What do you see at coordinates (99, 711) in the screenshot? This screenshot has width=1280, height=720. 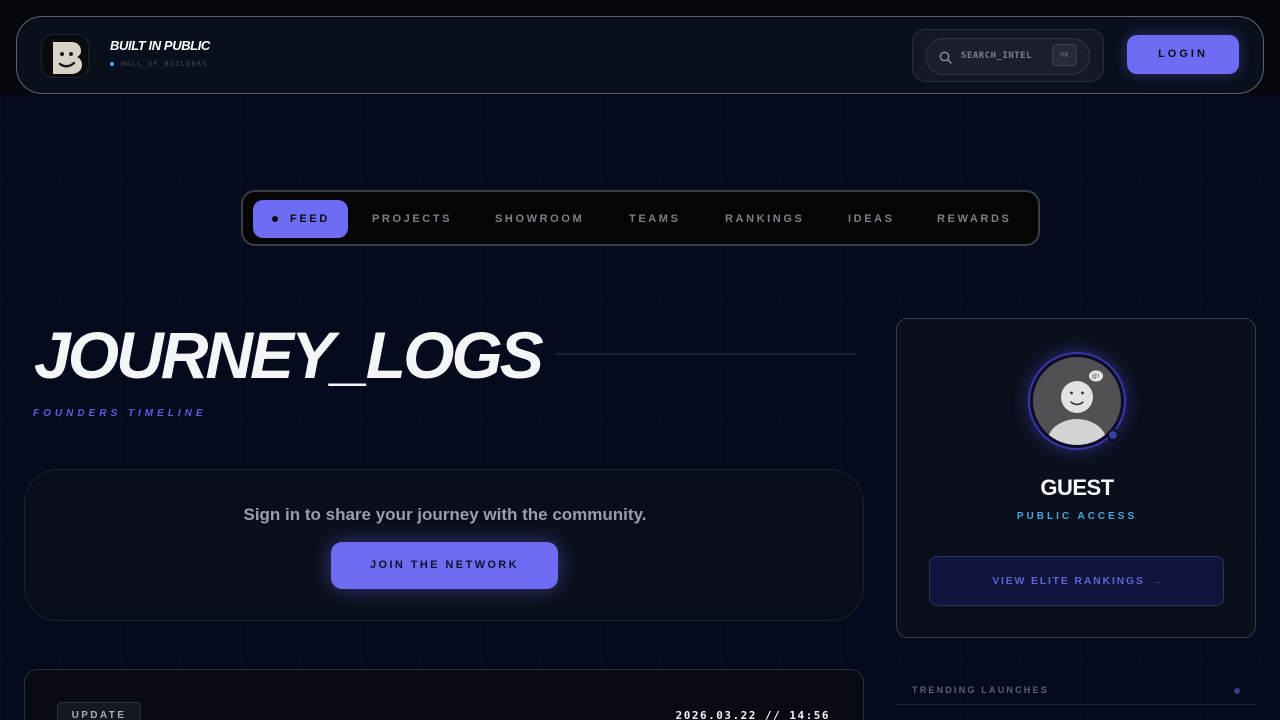 I see `post-tag-badge: UPDATE` at bounding box center [99, 711].